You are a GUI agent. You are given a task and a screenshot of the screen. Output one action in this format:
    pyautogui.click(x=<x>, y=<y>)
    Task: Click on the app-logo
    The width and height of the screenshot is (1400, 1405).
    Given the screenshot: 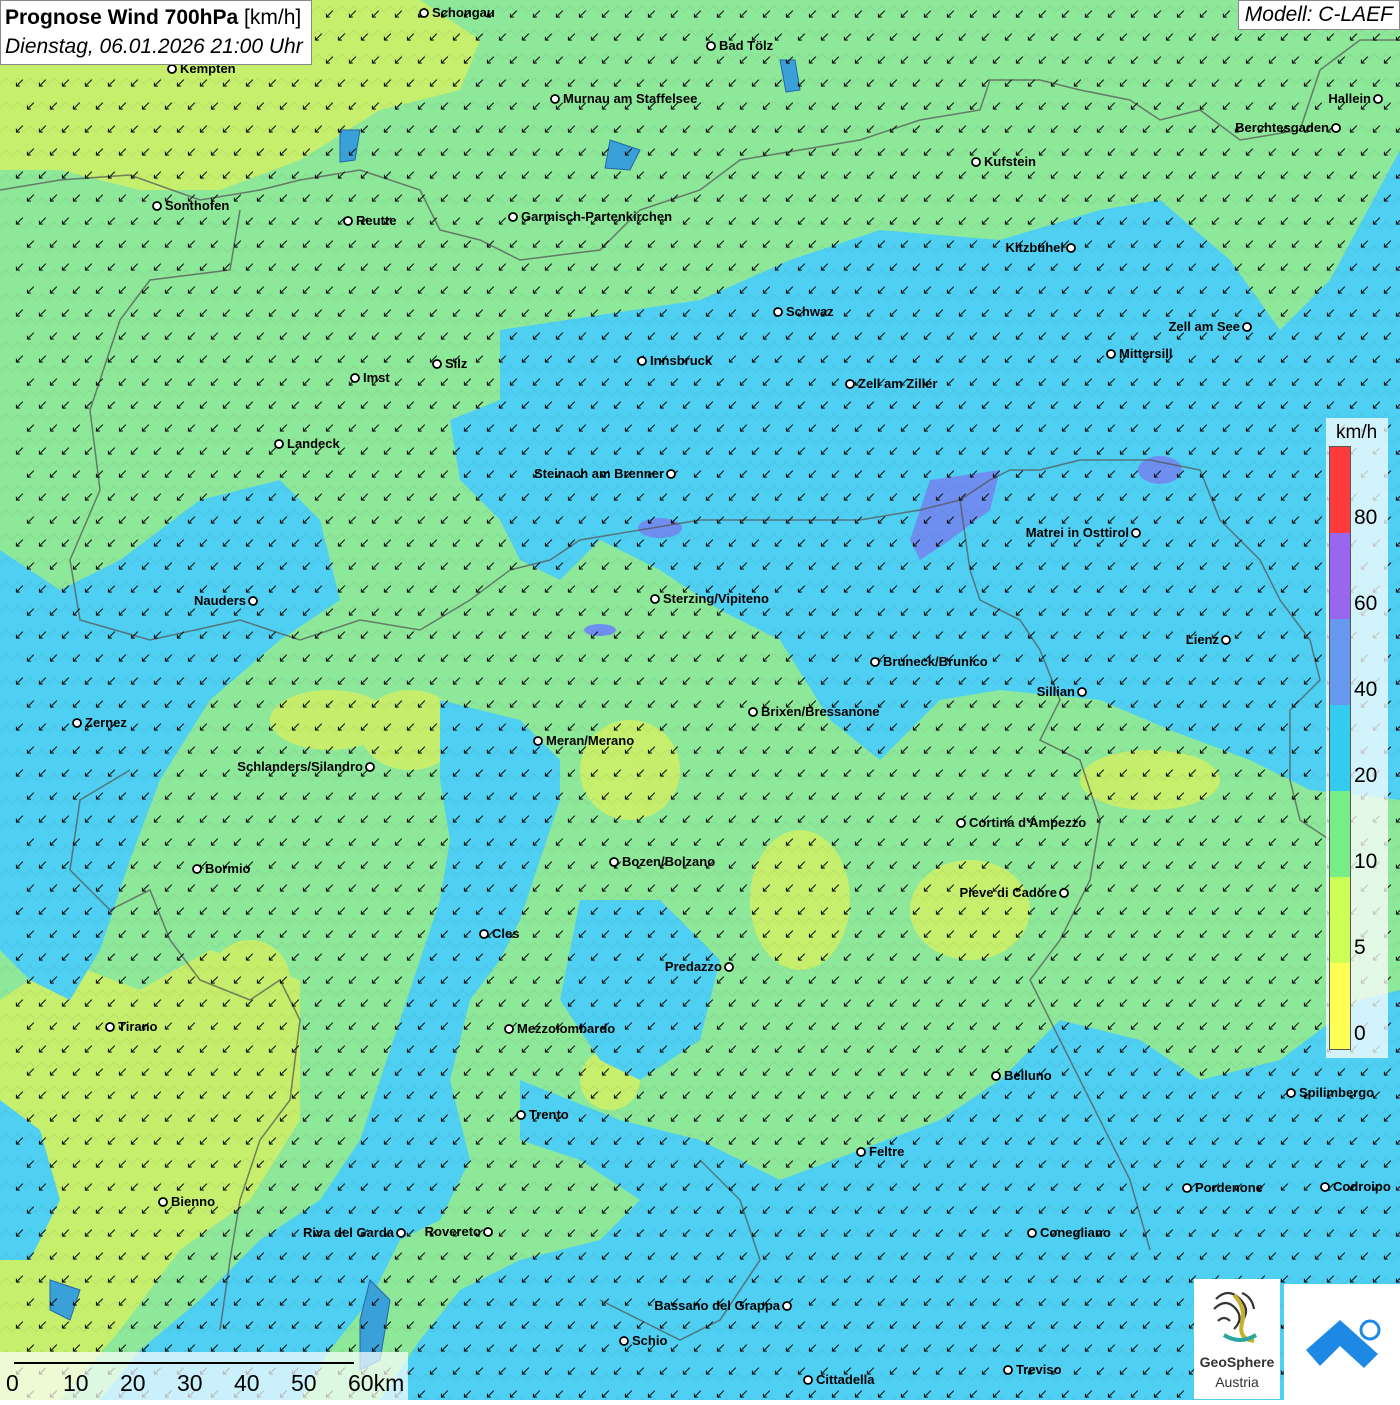 What is the action you would take?
    pyautogui.click(x=1342, y=1342)
    